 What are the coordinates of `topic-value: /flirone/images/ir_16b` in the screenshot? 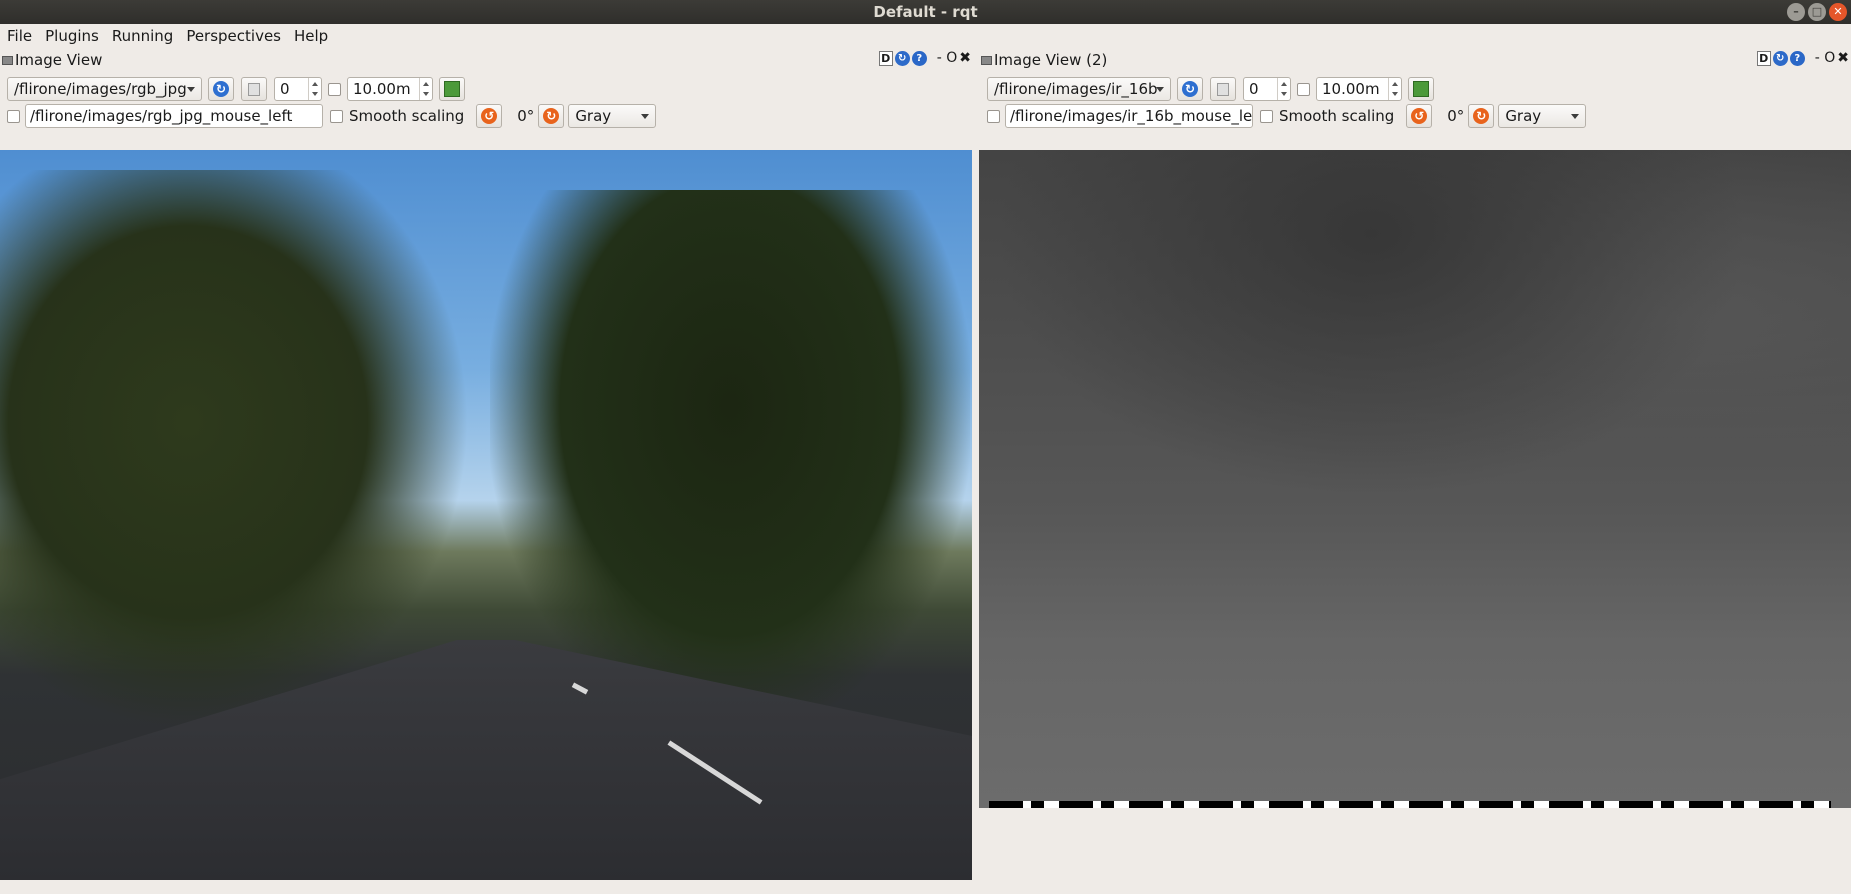 It's located at (1076, 89).